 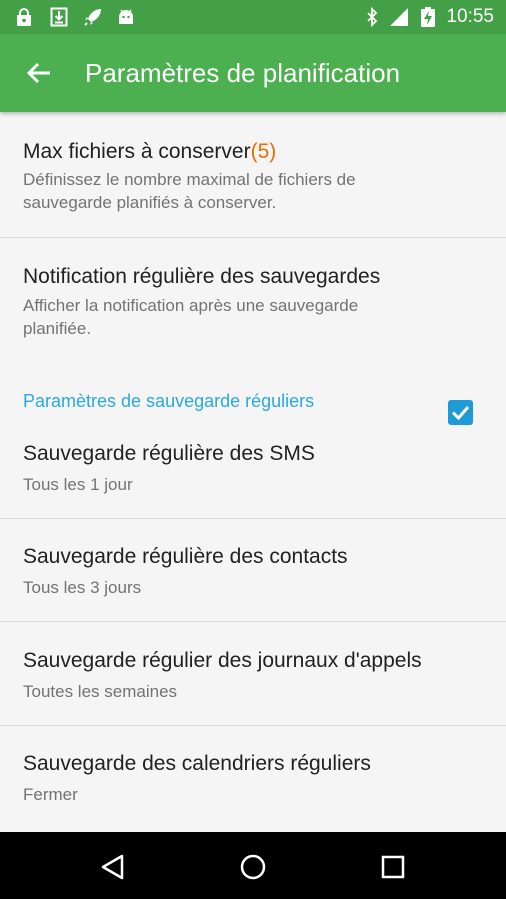 What do you see at coordinates (470, 16) in the screenshot?
I see `status-time: 10:55` at bounding box center [470, 16].